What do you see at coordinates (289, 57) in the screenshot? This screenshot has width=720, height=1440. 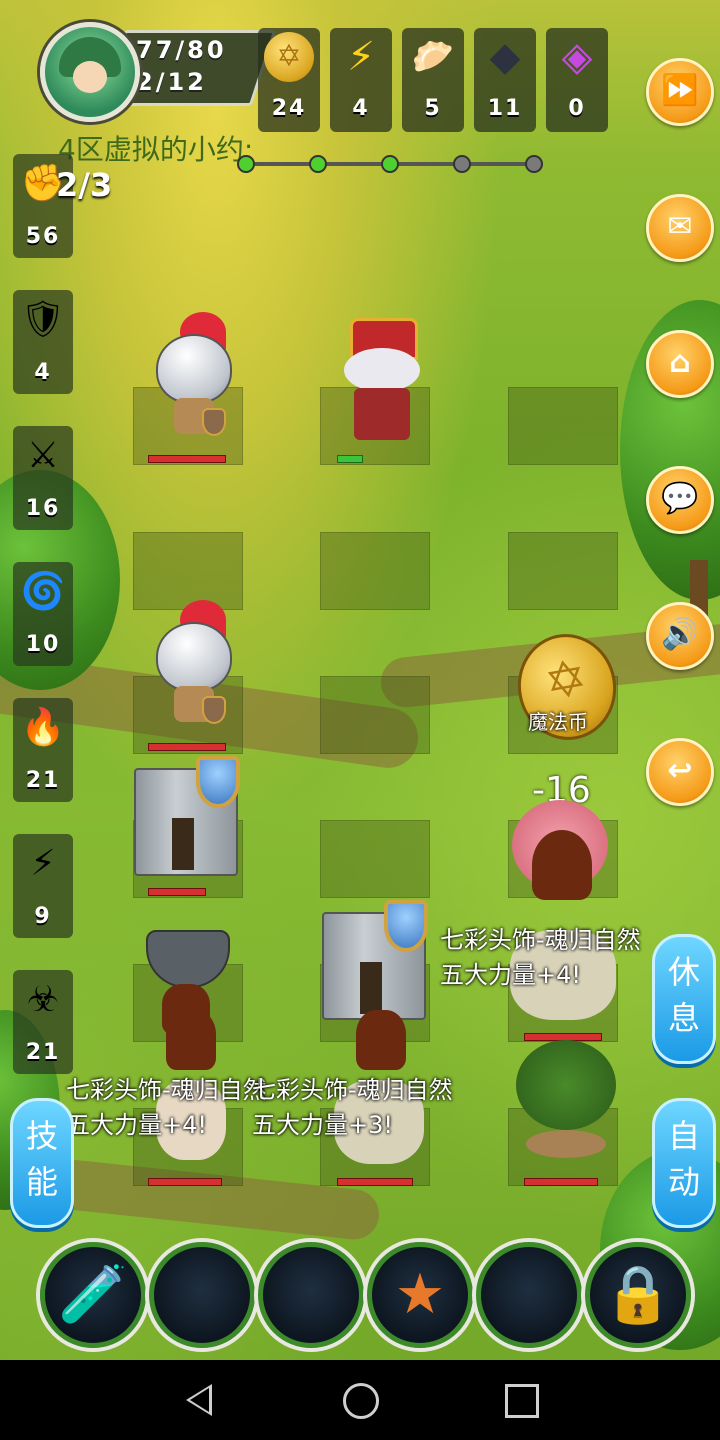 I see `gold-coin-icon: ✡` at bounding box center [289, 57].